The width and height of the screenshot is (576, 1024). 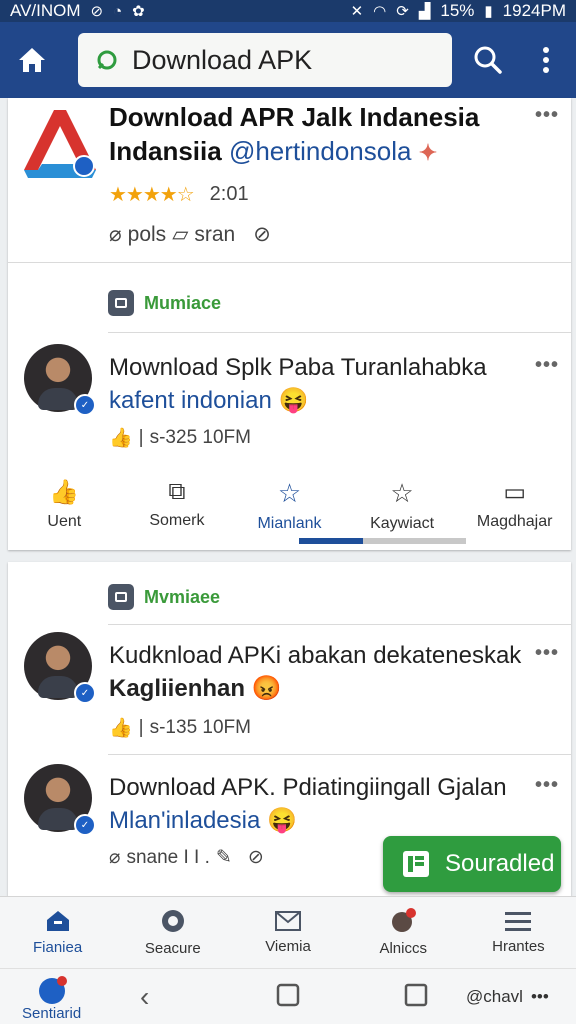 I want to click on post-subtitle: Mlan'inladesia 😝, so click(x=203, y=820).